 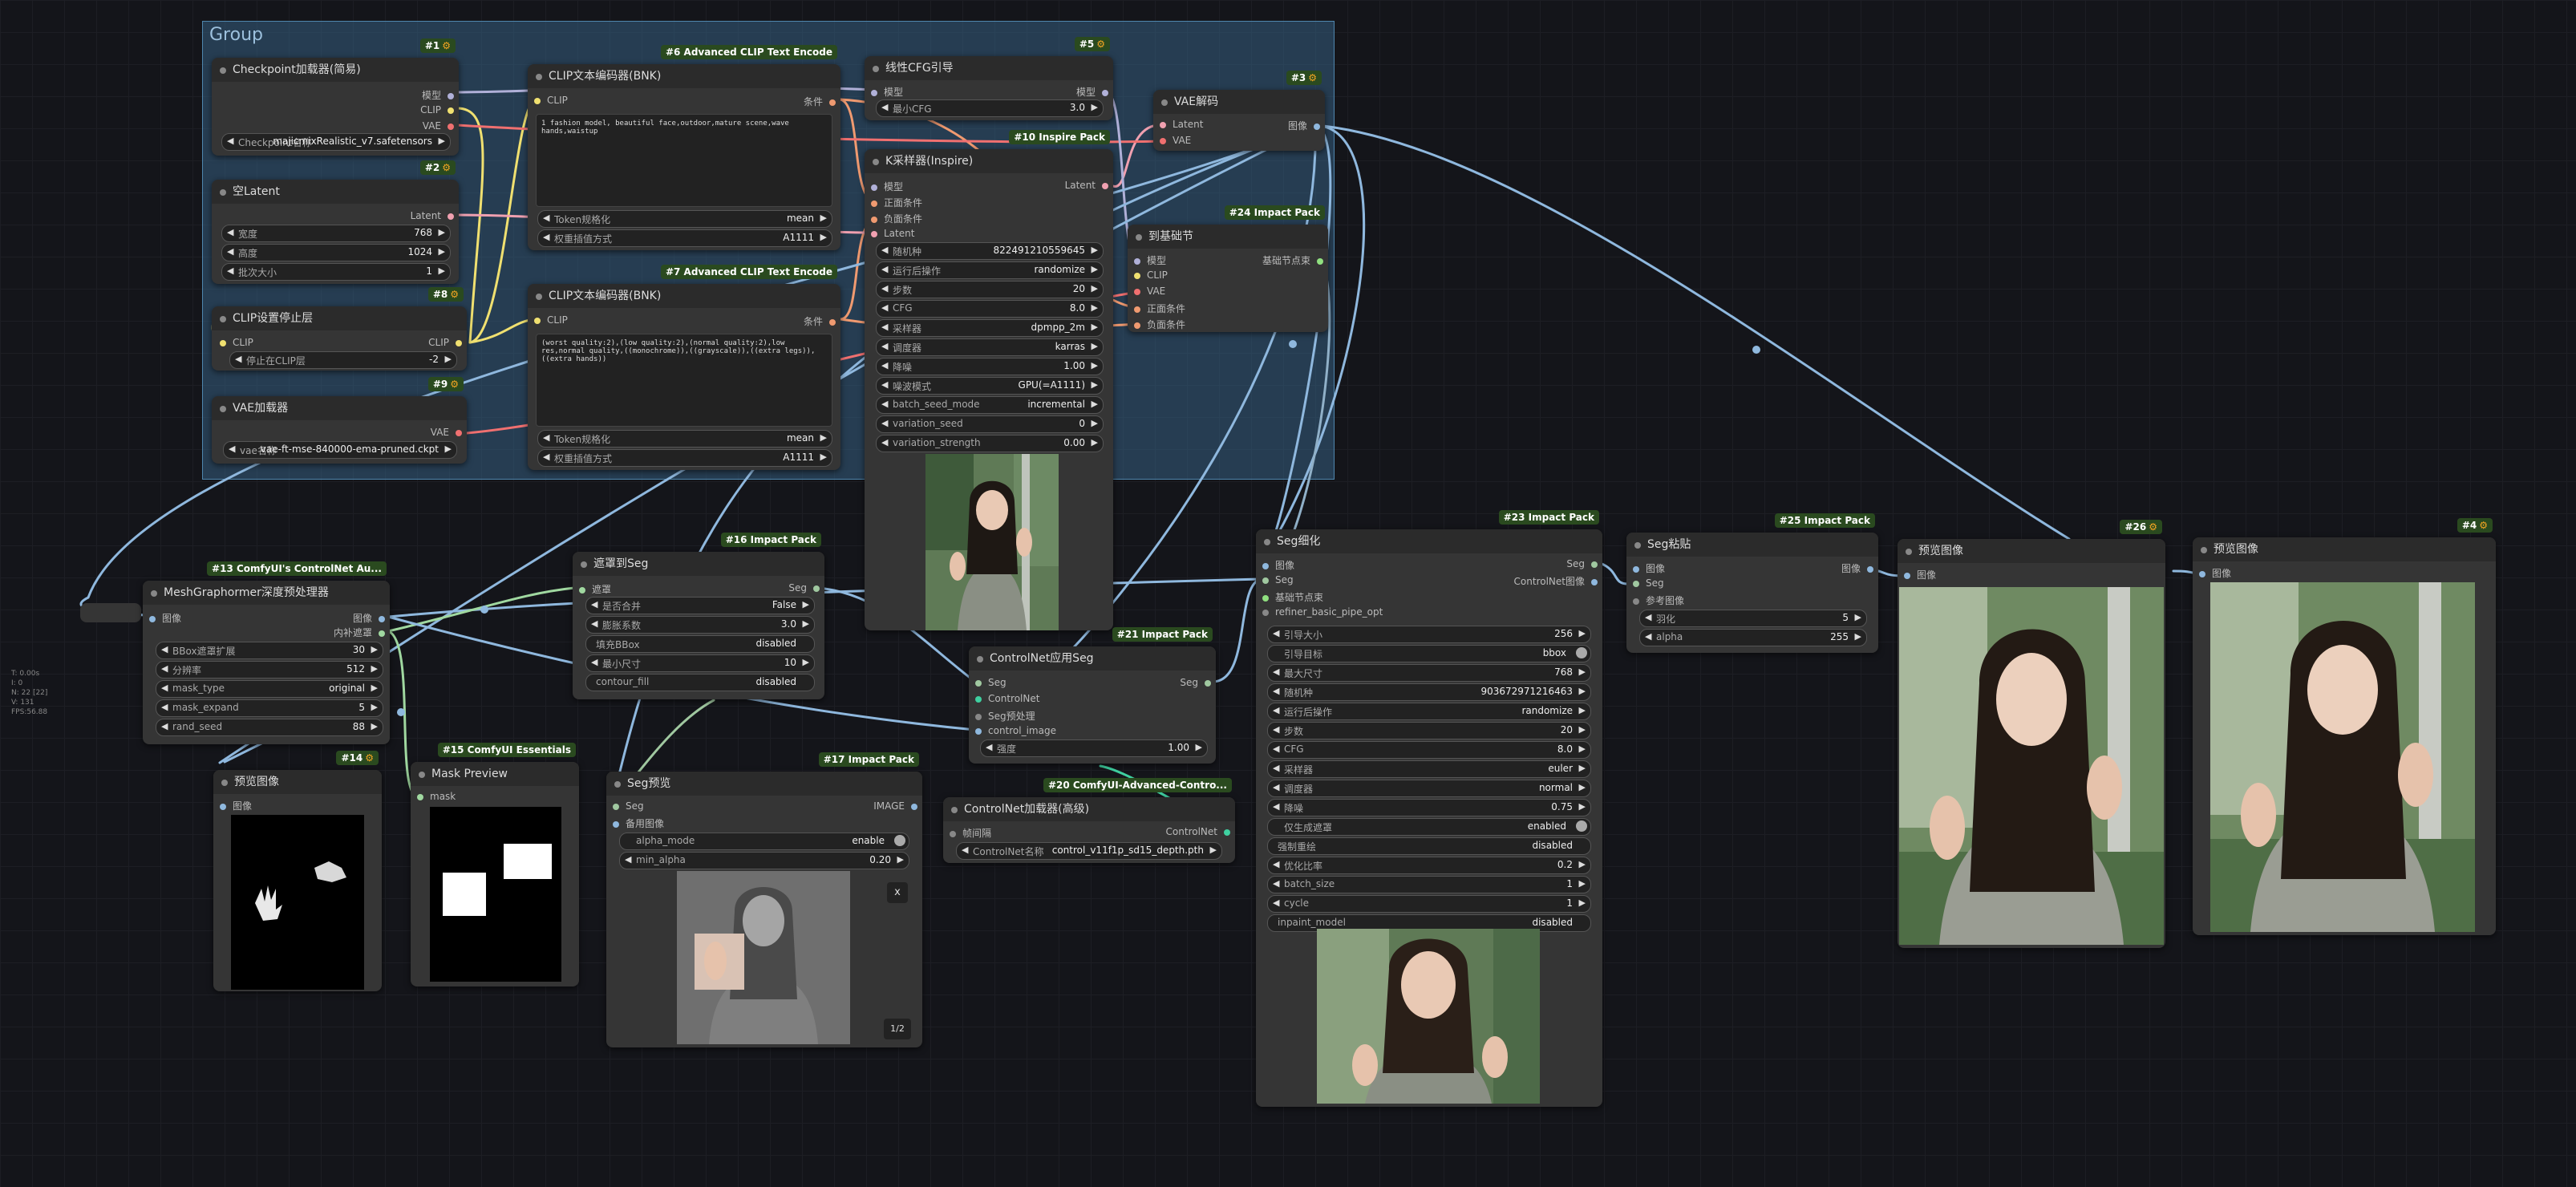 I want to click on stop-at-layer-widget: ◀ 停止在CLIP层 -2 ▶, so click(x=343, y=360).